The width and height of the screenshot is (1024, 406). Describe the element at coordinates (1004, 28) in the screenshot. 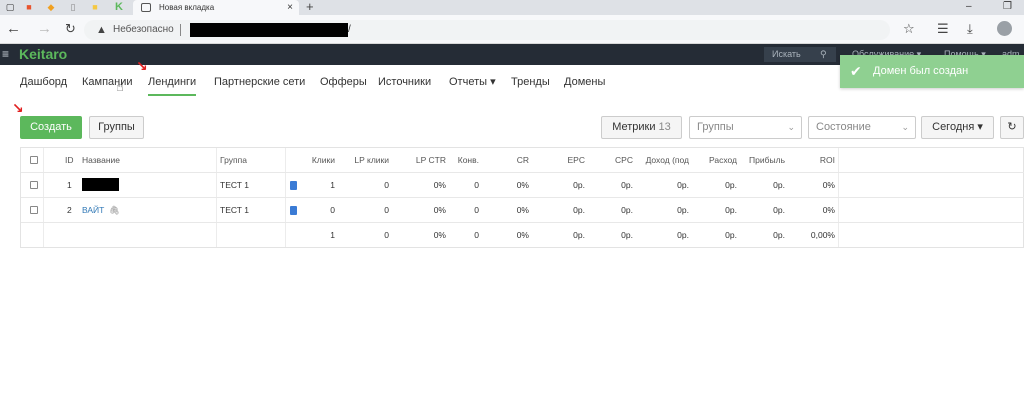

I see `profile-avatar` at that location.